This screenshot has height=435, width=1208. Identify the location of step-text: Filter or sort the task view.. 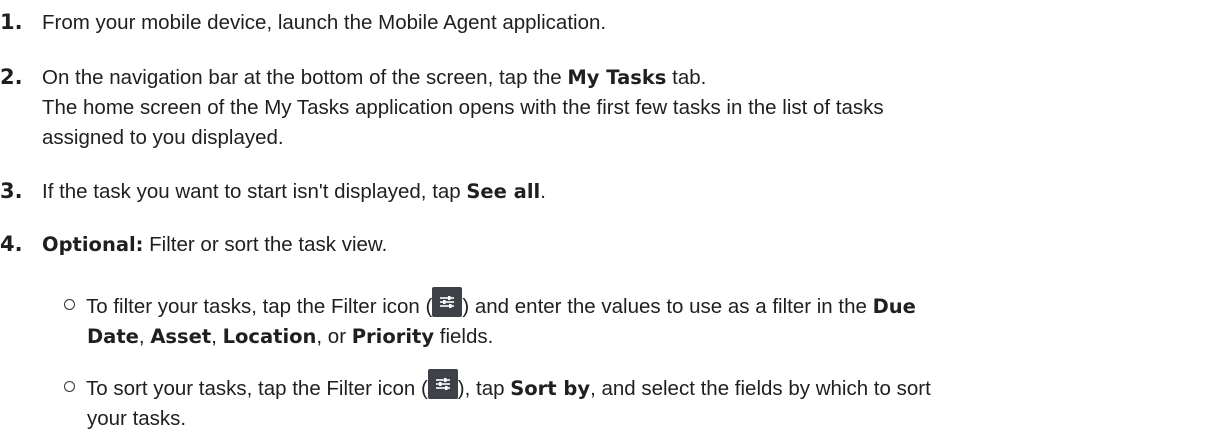
(265, 244).